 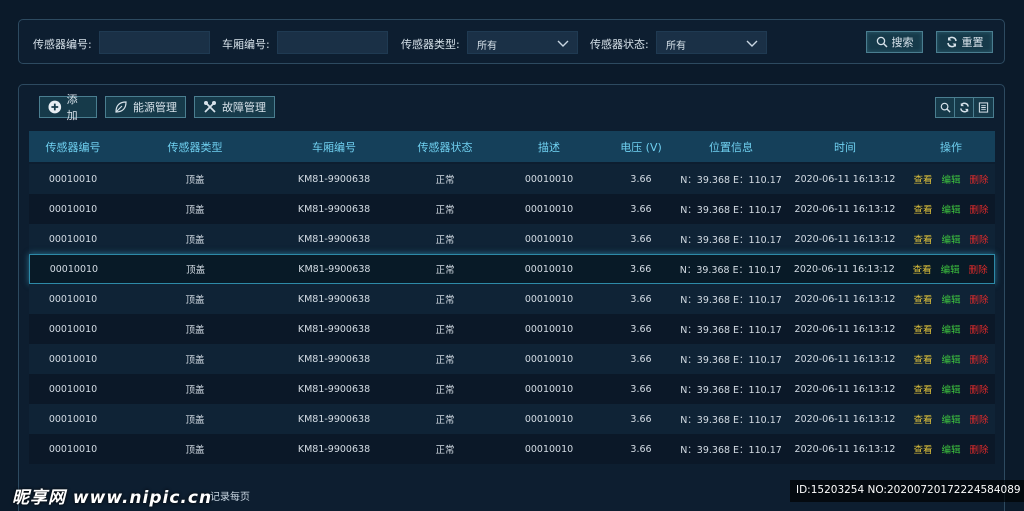 What do you see at coordinates (332, 42) in the screenshot?
I see `car-id-input` at bounding box center [332, 42].